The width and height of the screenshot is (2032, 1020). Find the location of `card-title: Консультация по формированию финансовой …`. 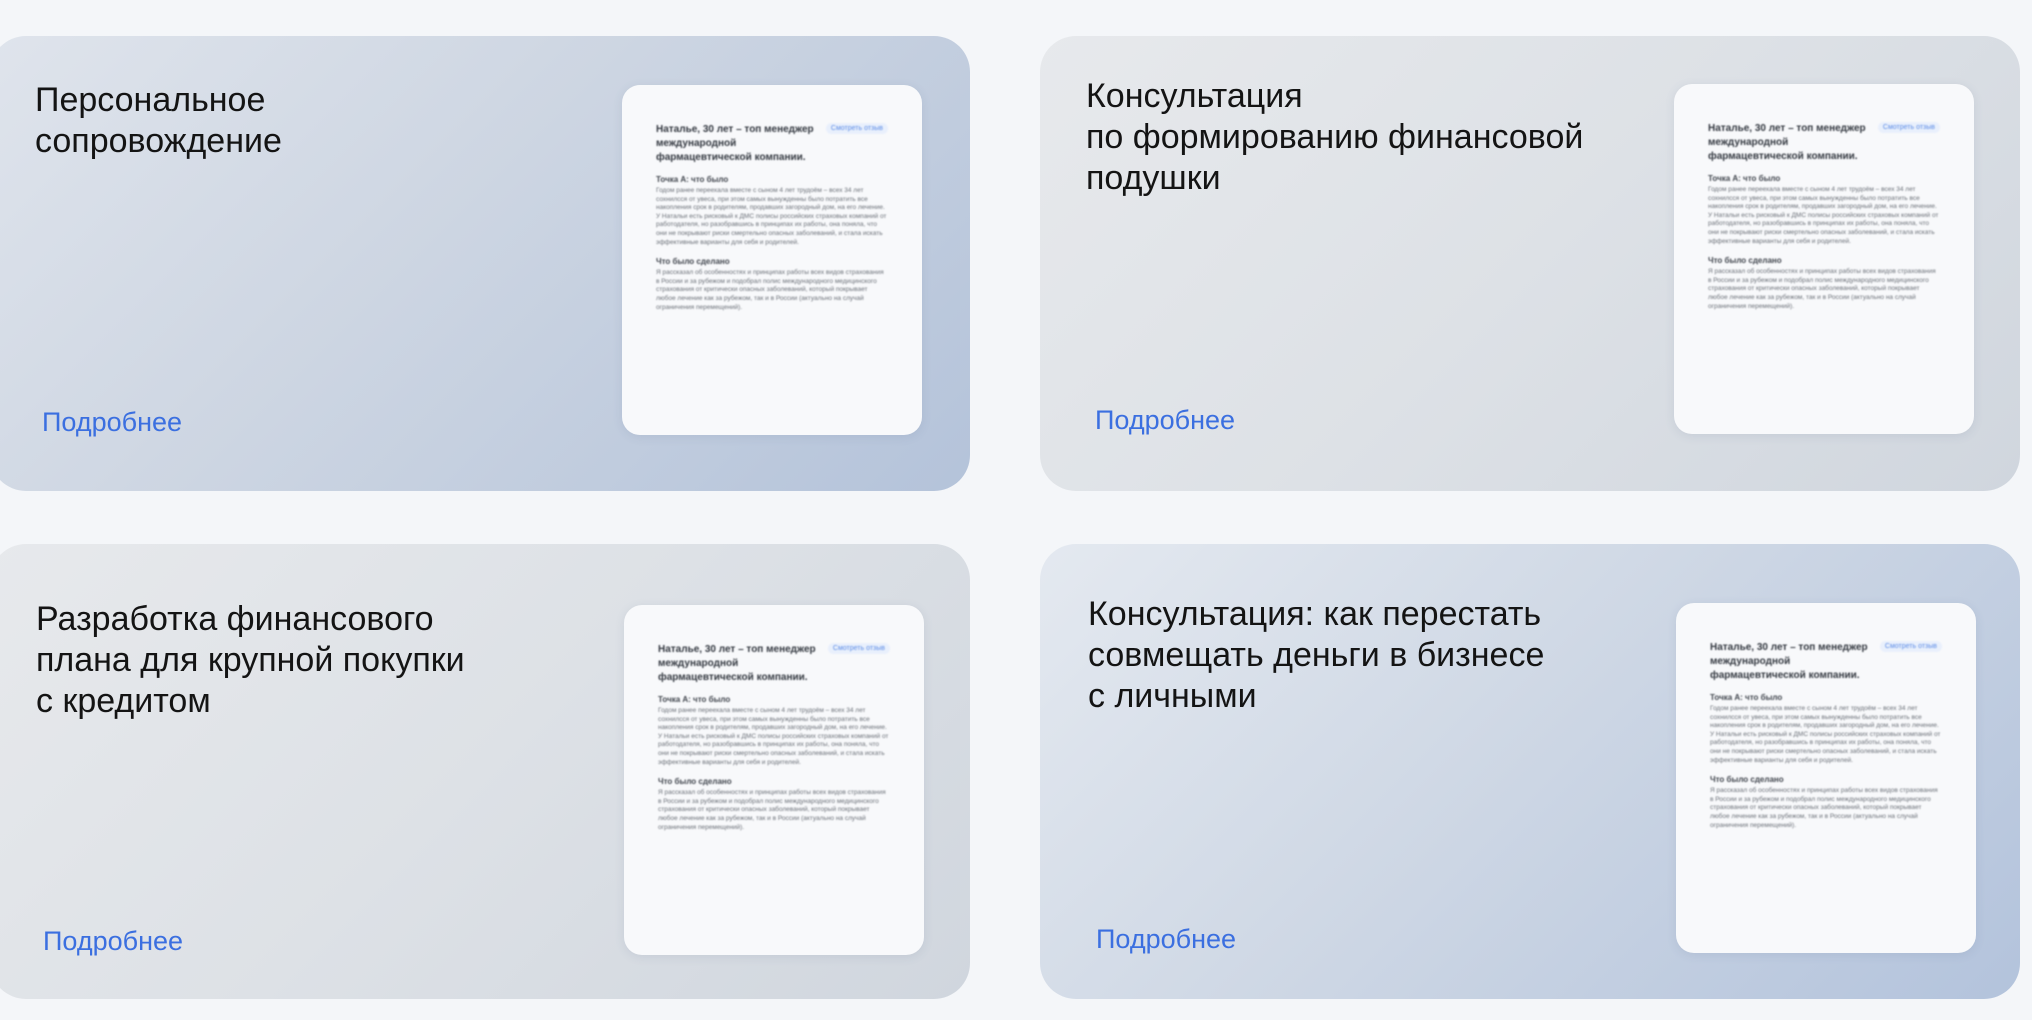

card-title: Консультация по формированию финансовой … is located at coordinates (1335, 137).